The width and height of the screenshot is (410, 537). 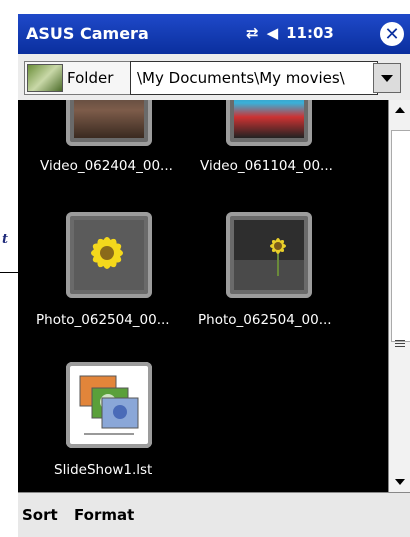 I want to click on slideshow-icon, so click(x=109, y=405).